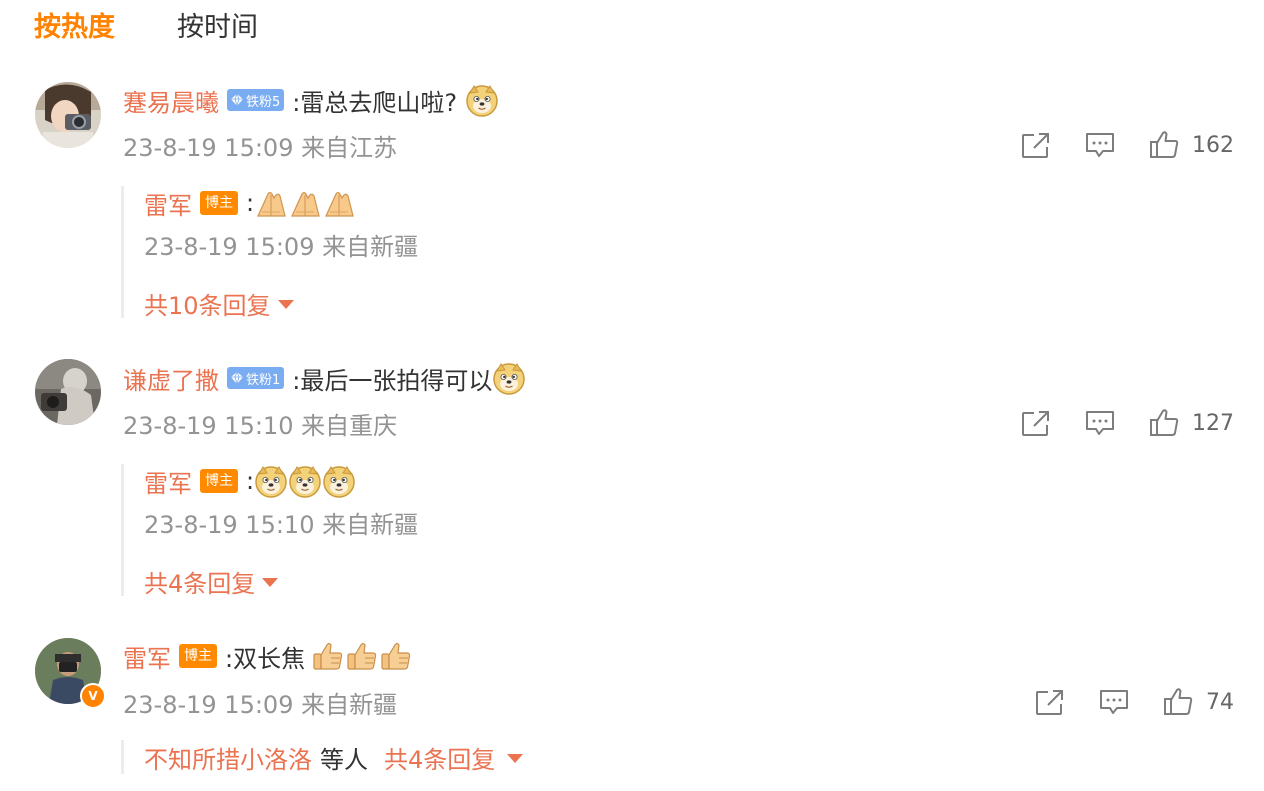 Image resolution: width=1264 pixels, height=791 pixels. I want to click on verified-badge: V, so click(93, 696).